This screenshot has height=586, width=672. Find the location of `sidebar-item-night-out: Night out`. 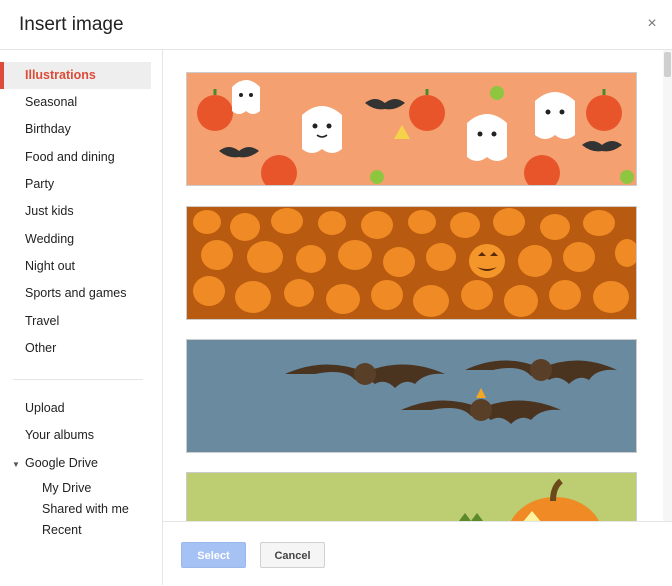

sidebar-item-night-out: Night out is located at coordinates (75, 266).